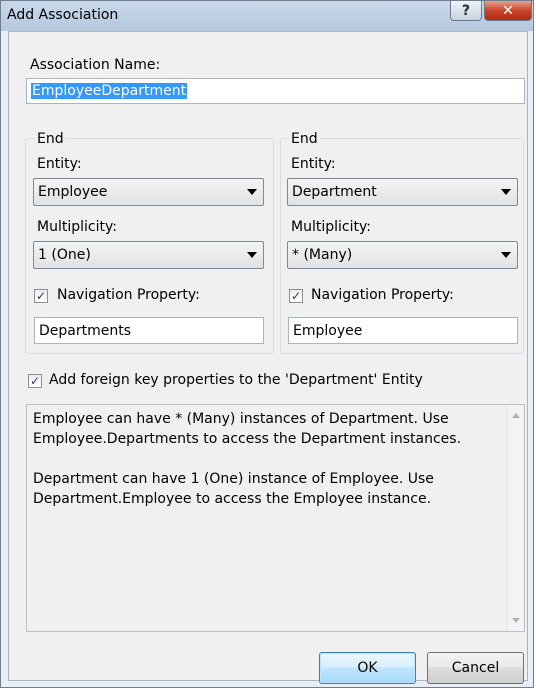 Image resolution: width=536 pixels, height=690 pixels. What do you see at coordinates (475, 668) in the screenshot?
I see `cancel-button: Cancel` at bounding box center [475, 668].